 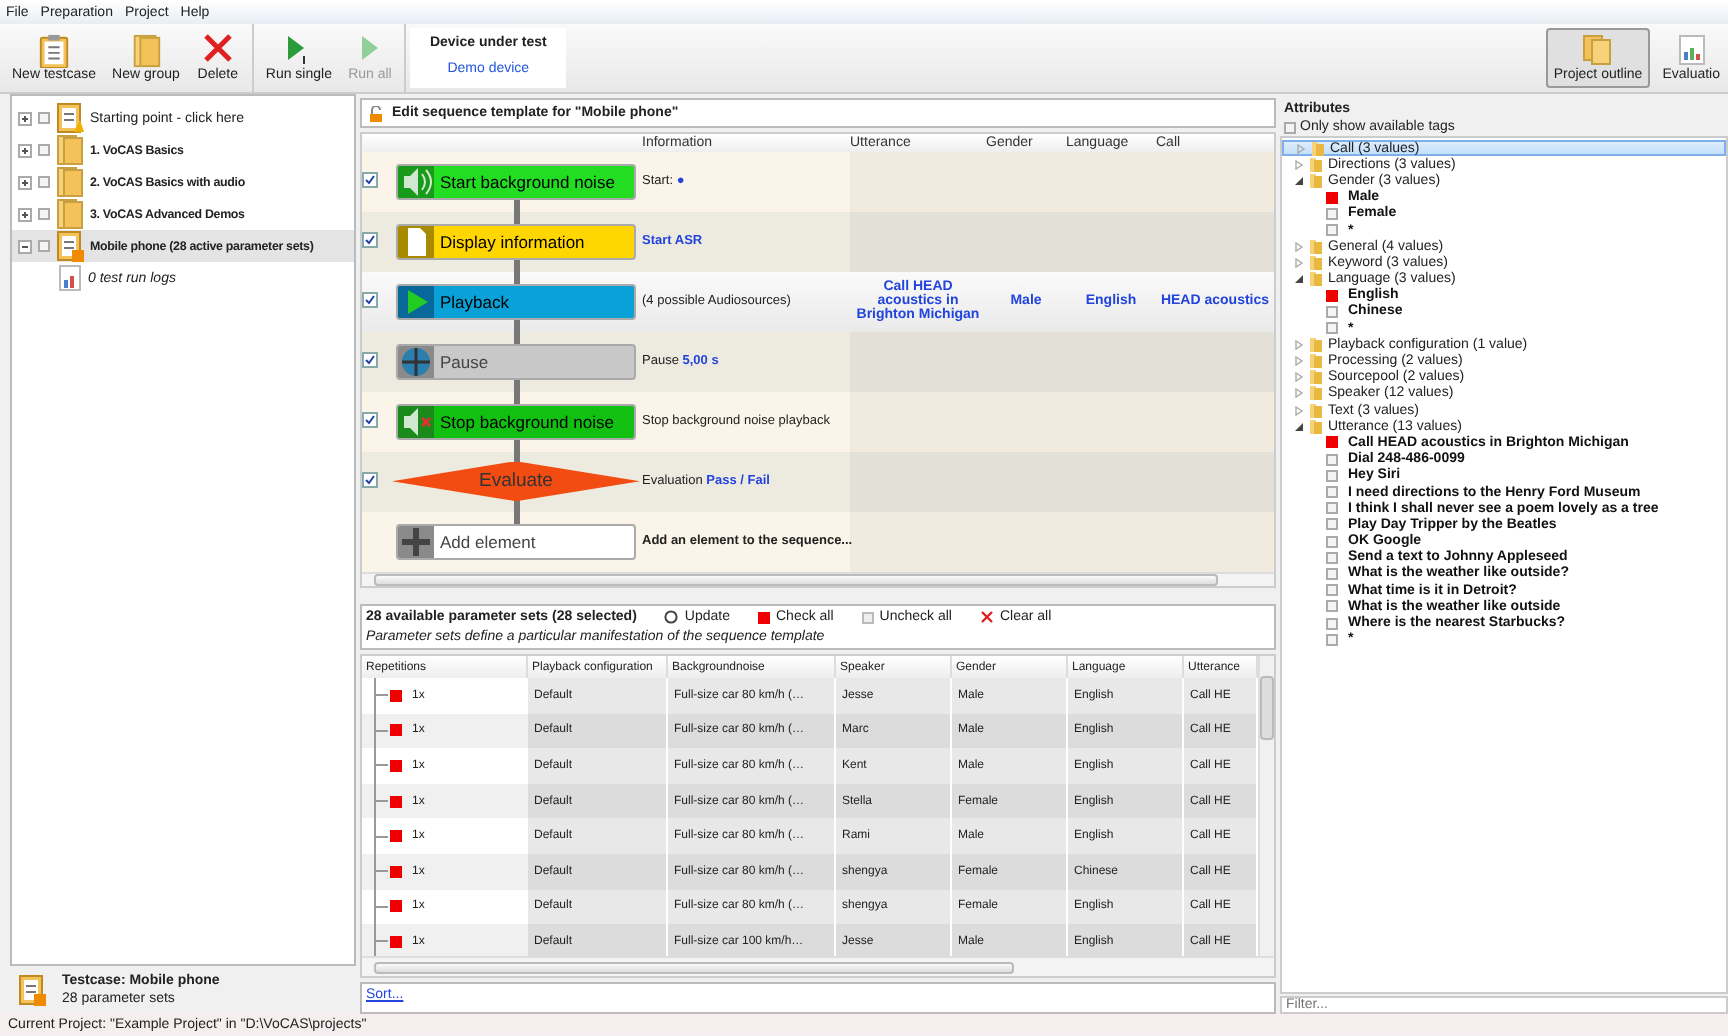 What do you see at coordinates (516, 361) in the screenshot?
I see `sequence-step: Pause` at bounding box center [516, 361].